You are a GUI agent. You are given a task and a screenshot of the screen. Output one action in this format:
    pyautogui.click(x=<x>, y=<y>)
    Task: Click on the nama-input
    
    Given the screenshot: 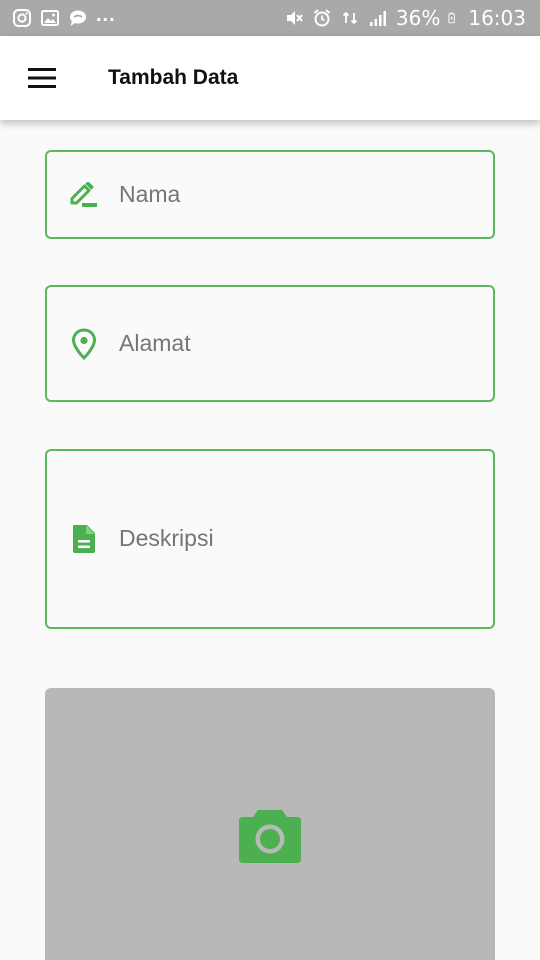 What is the action you would take?
    pyautogui.click(x=299, y=194)
    